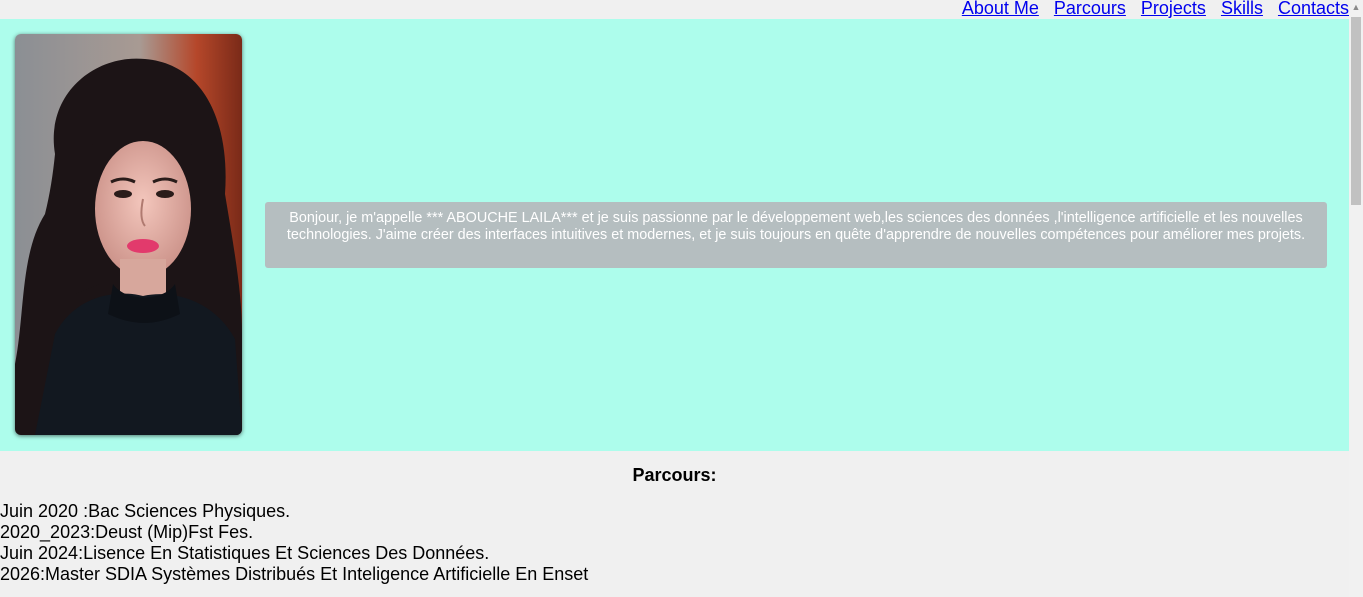 Image resolution: width=1363 pixels, height=597 pixels. What do you see at coordinates (145, 511) in the screenshot?
I see `parcours-item: Juin 2020 :Bac Sciences Physiques.` at bounding box center [145, 511].